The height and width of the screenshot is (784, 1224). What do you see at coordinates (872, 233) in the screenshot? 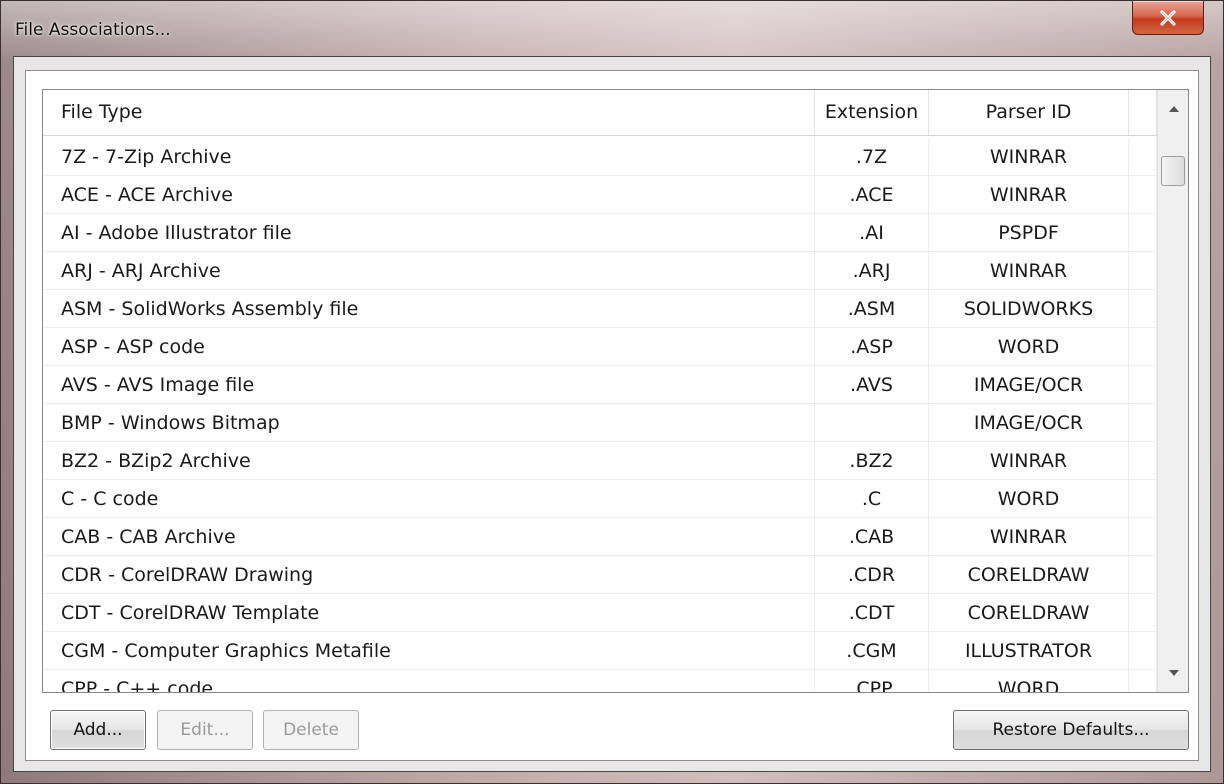
I see `extension-cell: .AI` at bounding box center [872, 233].